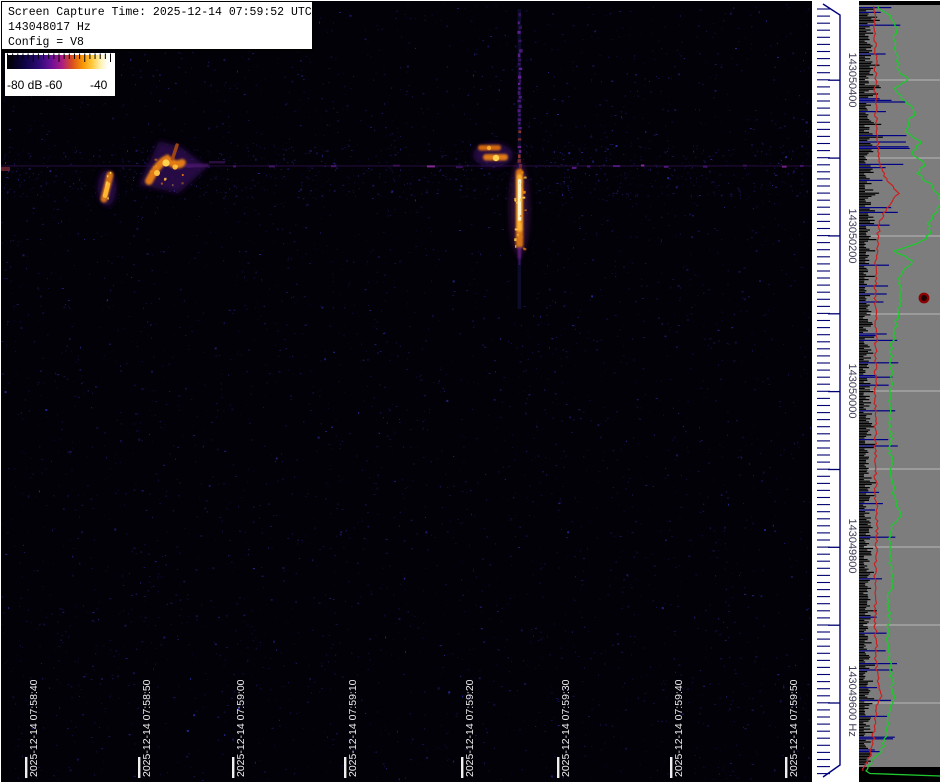 The width and height of the screenshot is (941, 783). What do you see at coordinates (49, 27) in the screenshot?
I see `center-frequency-text: 143048017 Hz` at bounding box center [49, 27].